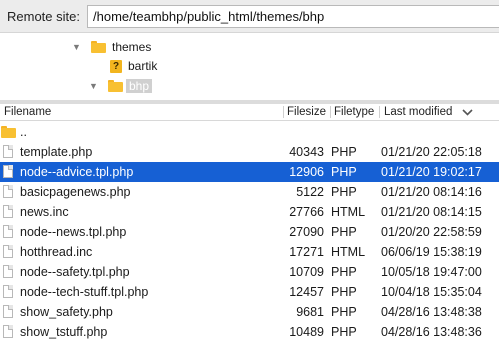 The width and height of the screenshot is (499, 344). I want to click on tree-item-bartik: ? bartik, so click(133, 66).